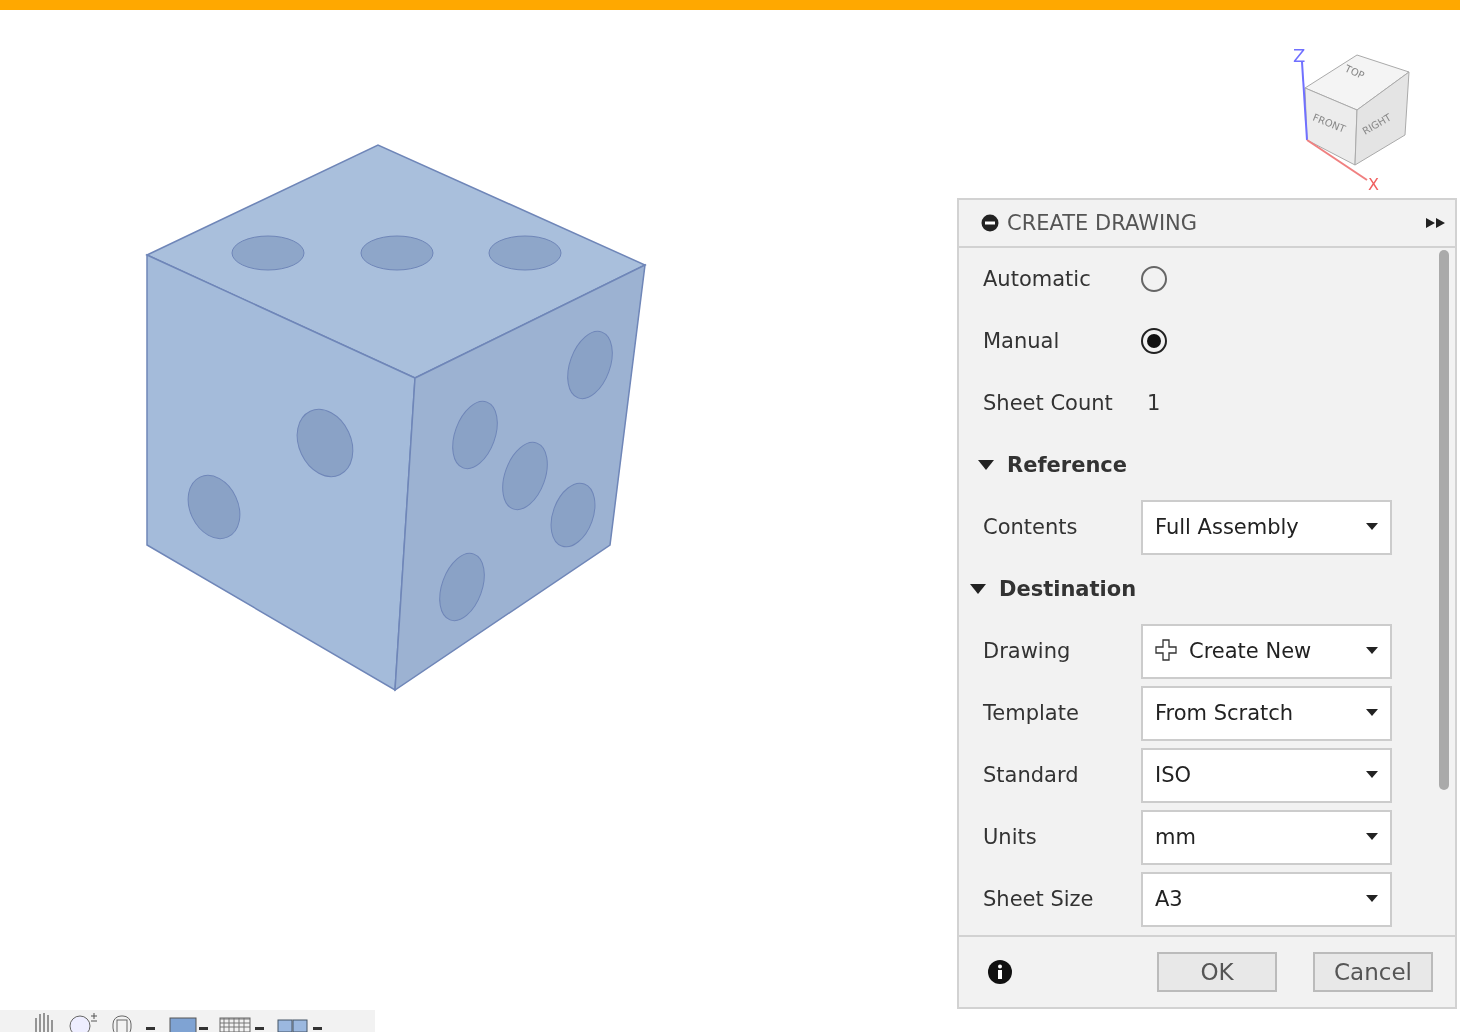 The height and width of the screenshot is (1032, 1460). Describe the element at coordinates (1167, 651) in the screenshot. I see `plus-icon` at that location.